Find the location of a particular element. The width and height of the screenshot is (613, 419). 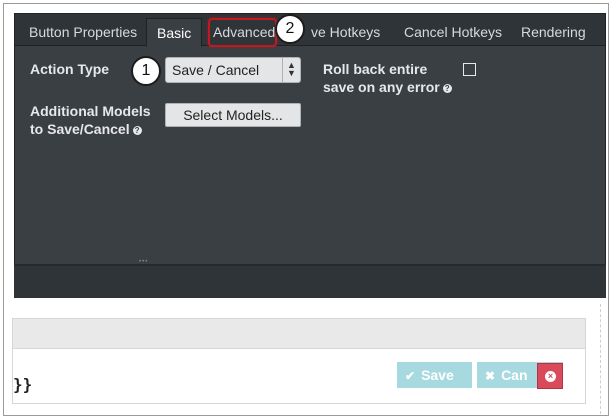

additional-models-label: Additional Models to Save/Cancel? is located at coordinates (90, 120).